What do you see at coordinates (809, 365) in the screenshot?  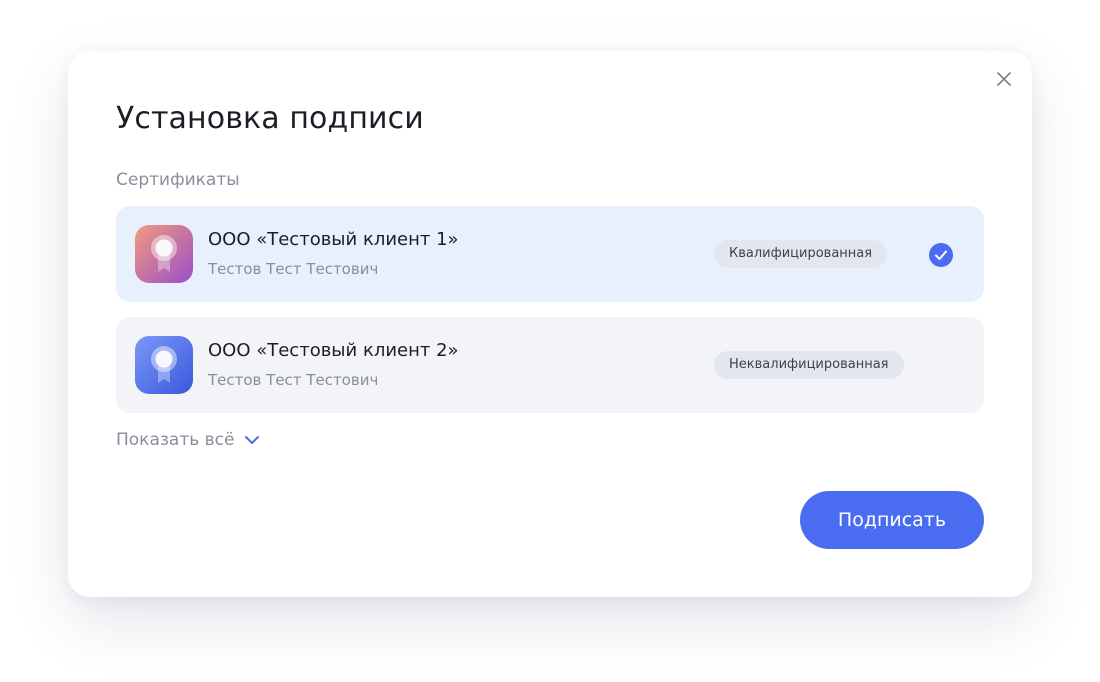 I see `certificate-type-badge: Неквалифицированная` at bounding box center [809, 365].